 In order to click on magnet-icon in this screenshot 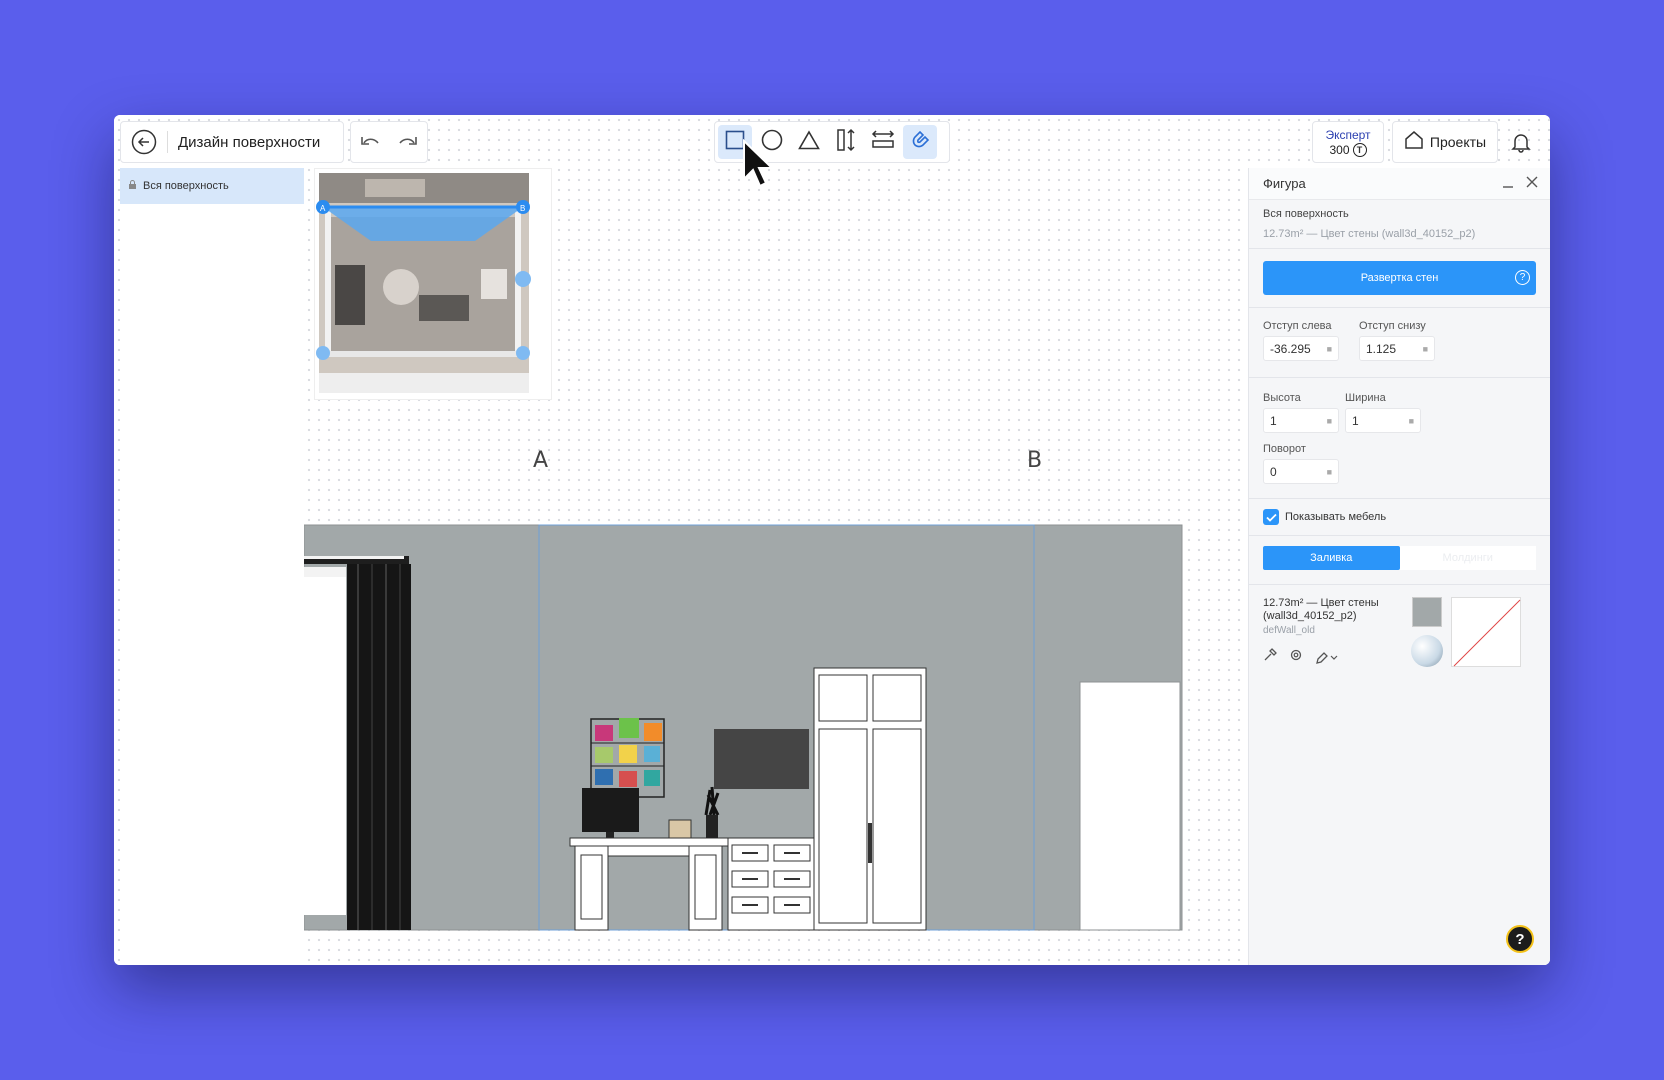, I will do `click(920, 142)`.